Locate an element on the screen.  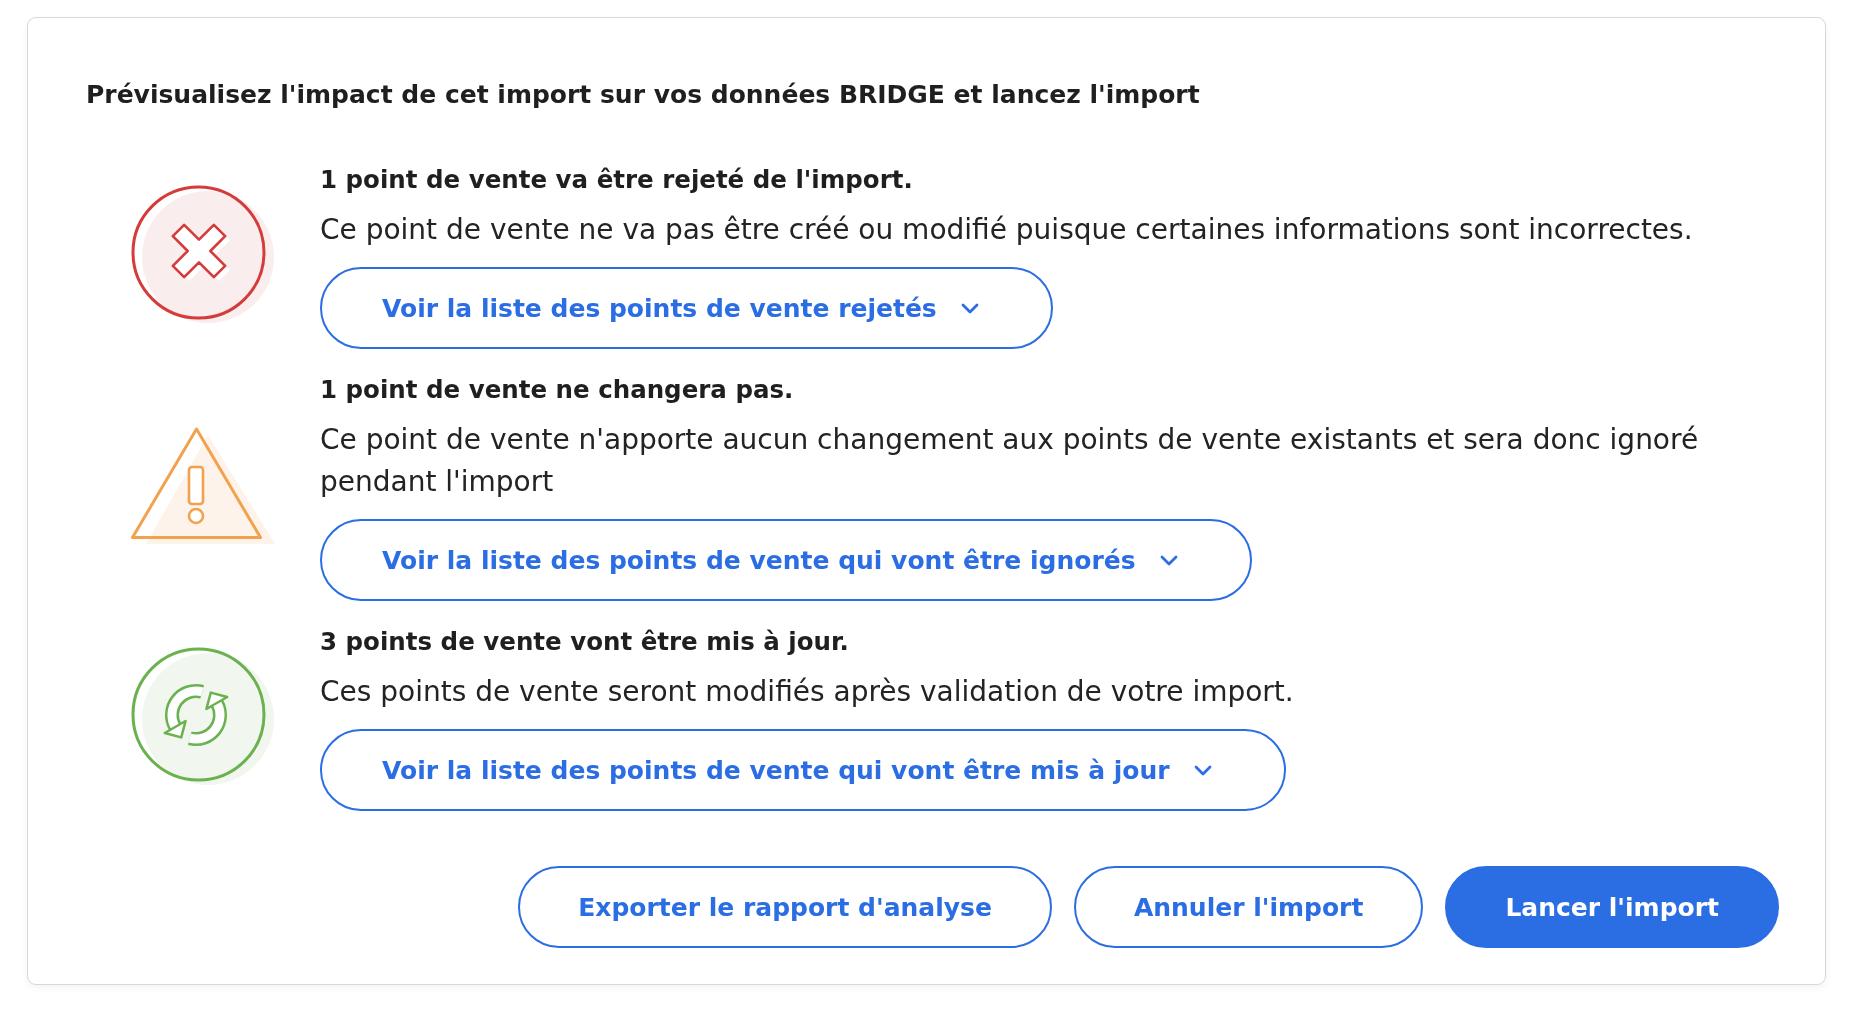
refresh-arrows-icon is located at coordinates (203, 716).